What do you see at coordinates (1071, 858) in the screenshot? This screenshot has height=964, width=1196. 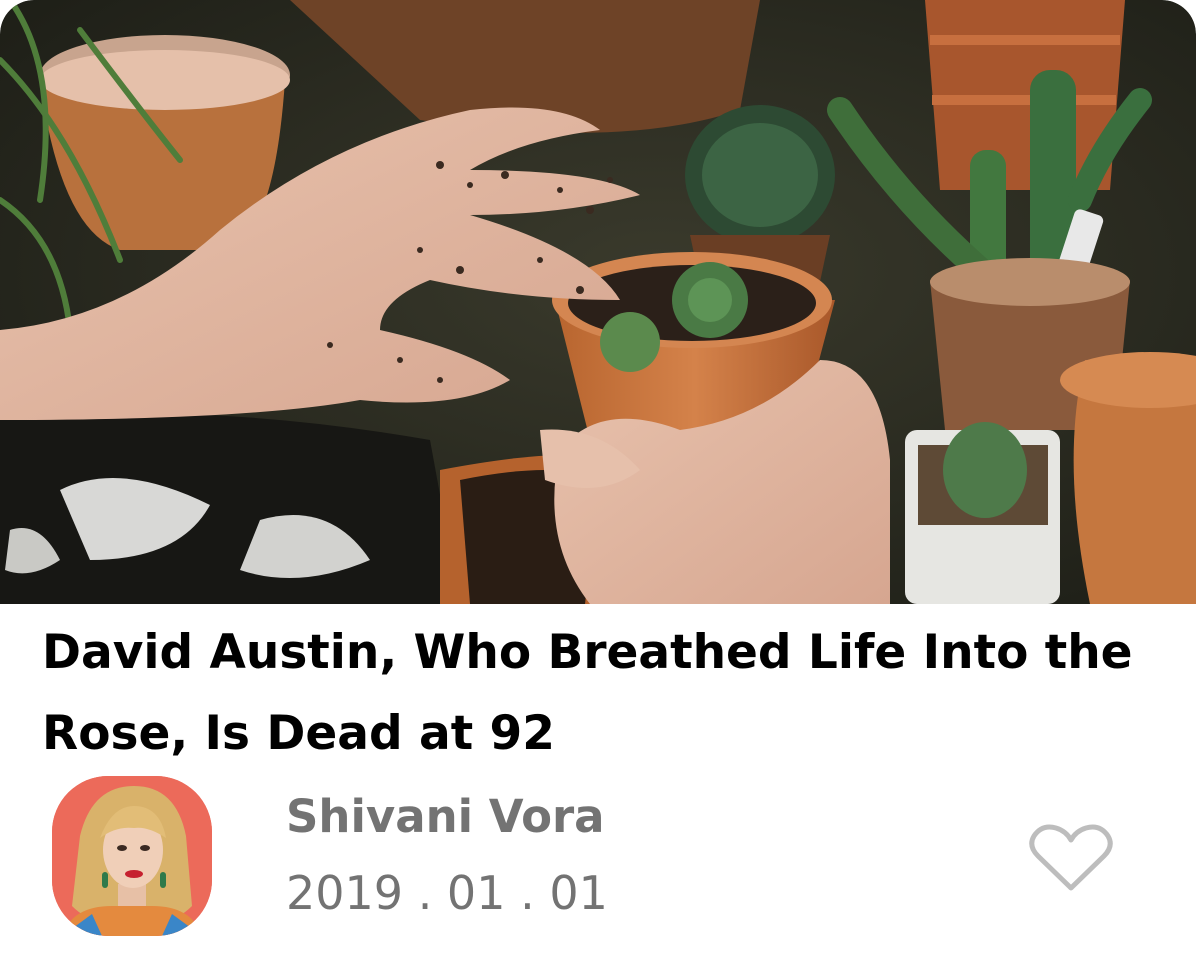 I see `heart-outline-icon` at bounding box center [1071, 858].